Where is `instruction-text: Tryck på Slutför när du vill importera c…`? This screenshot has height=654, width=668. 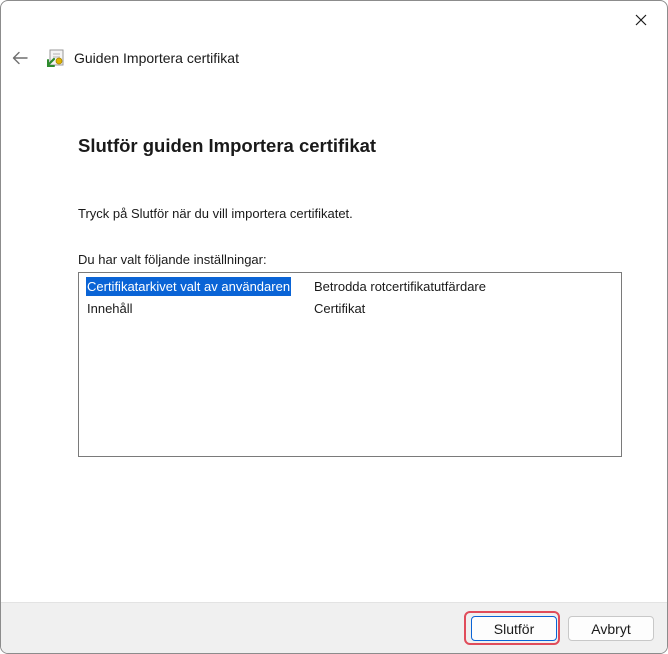
instruction-text: Tryck på Slutför när du vill importera c… is located at coordinates (215, 213).